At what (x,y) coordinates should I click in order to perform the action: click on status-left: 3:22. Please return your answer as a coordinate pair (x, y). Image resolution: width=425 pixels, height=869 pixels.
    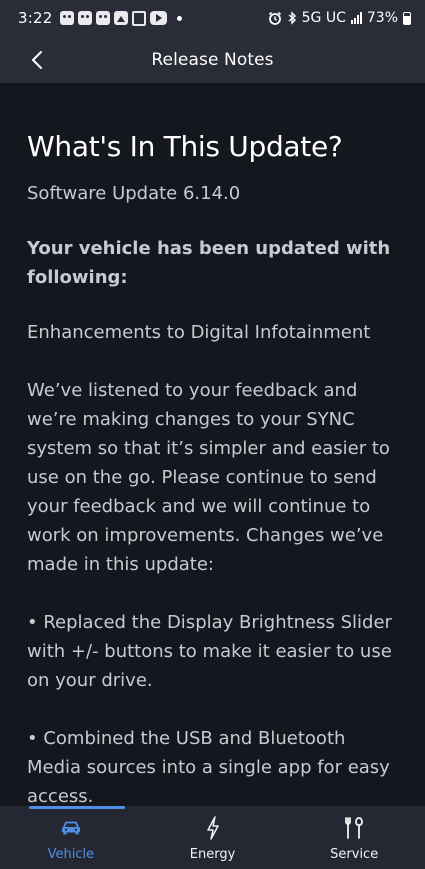
    Looking at the image, I should click on (100, 18).